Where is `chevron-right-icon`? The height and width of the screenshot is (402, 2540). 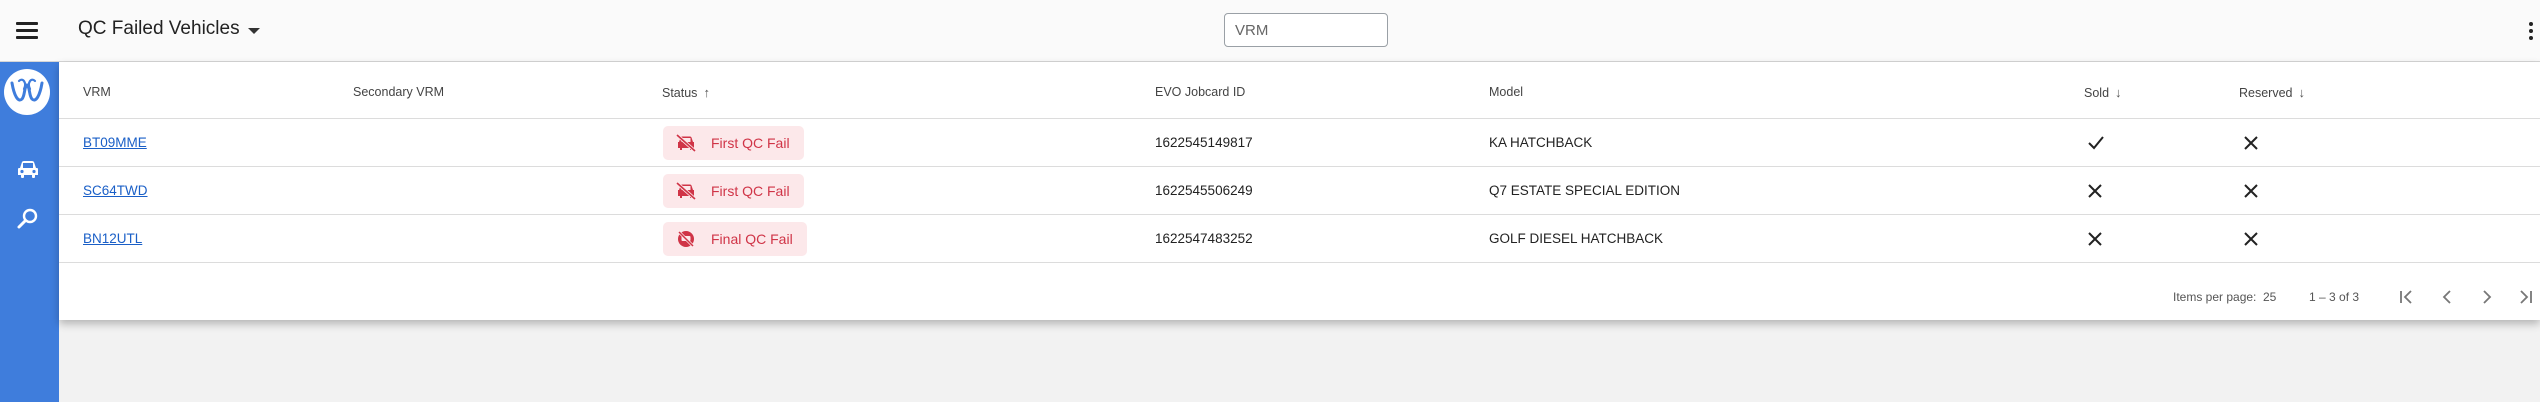
chevron-right-icon is located at coordinates (2487, 297).